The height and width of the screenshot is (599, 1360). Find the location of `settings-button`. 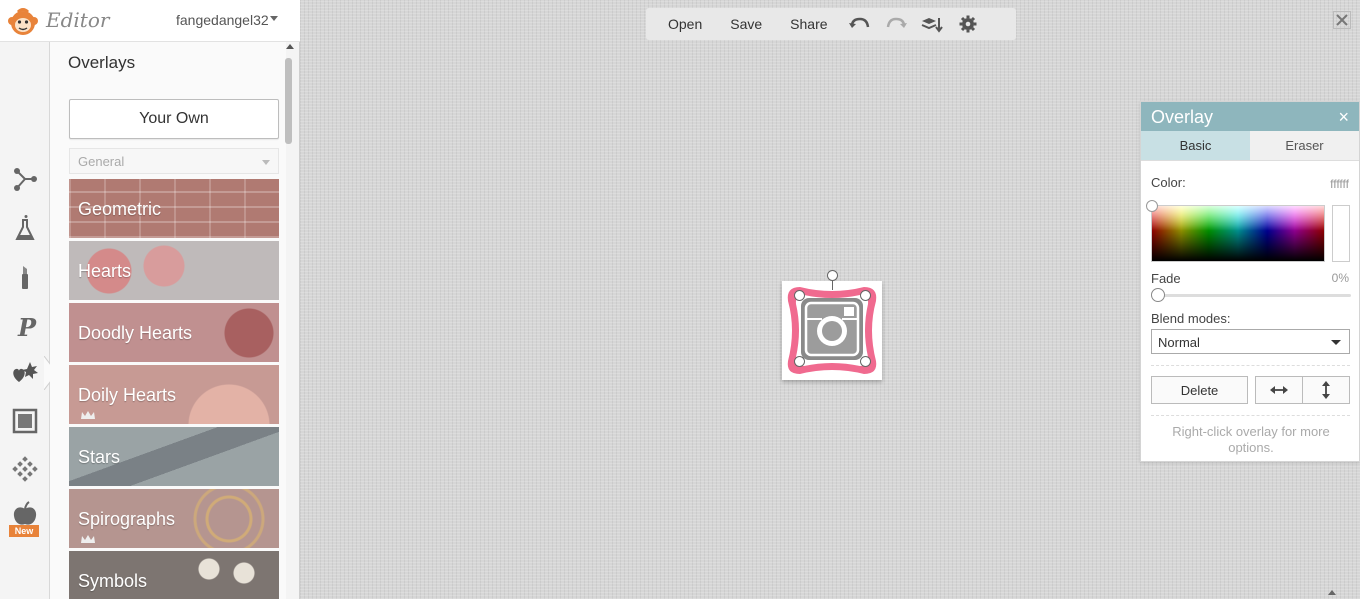

settings-button is located at coordinates (968, 24).